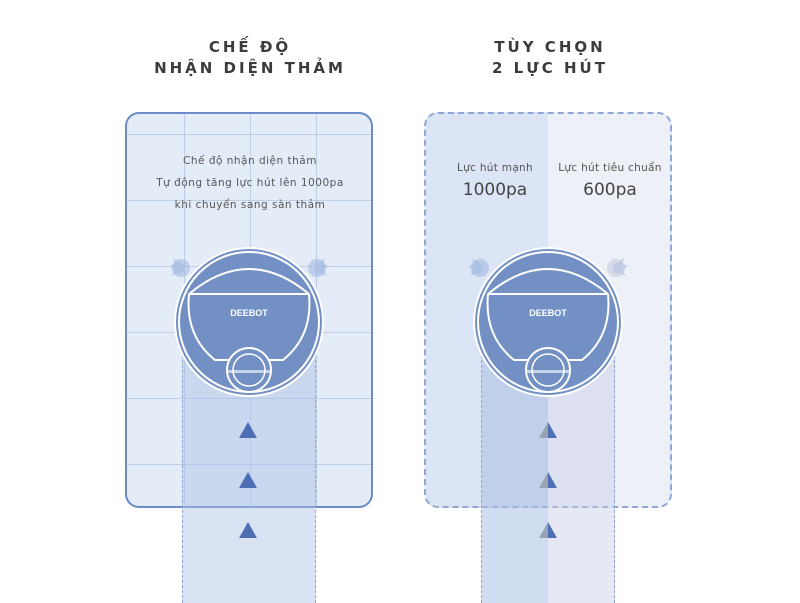  Describe the element at coordinates (548, 313) in the screenshot. I see `right-robot-brand: DEEBOT` at that location.